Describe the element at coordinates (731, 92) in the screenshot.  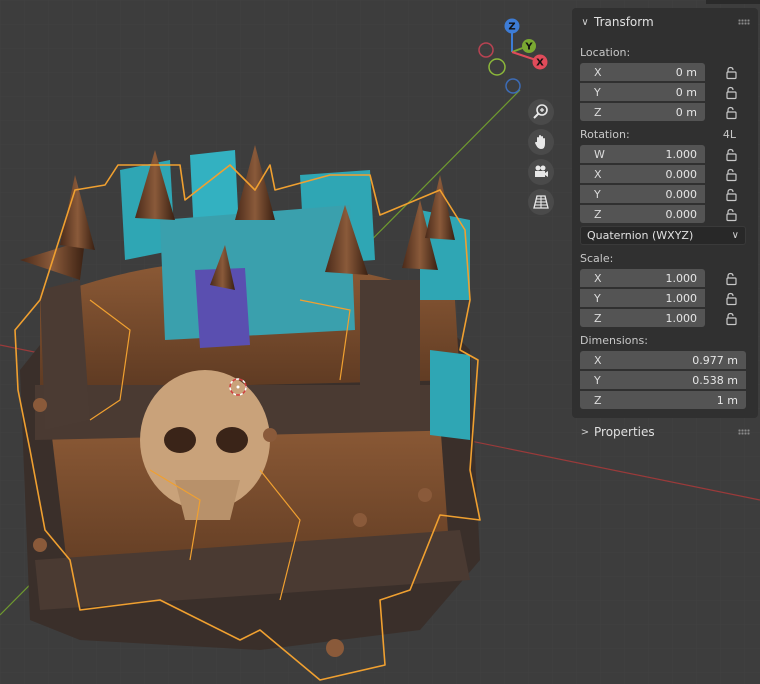
I see `lock-location-y-icon` at that location.